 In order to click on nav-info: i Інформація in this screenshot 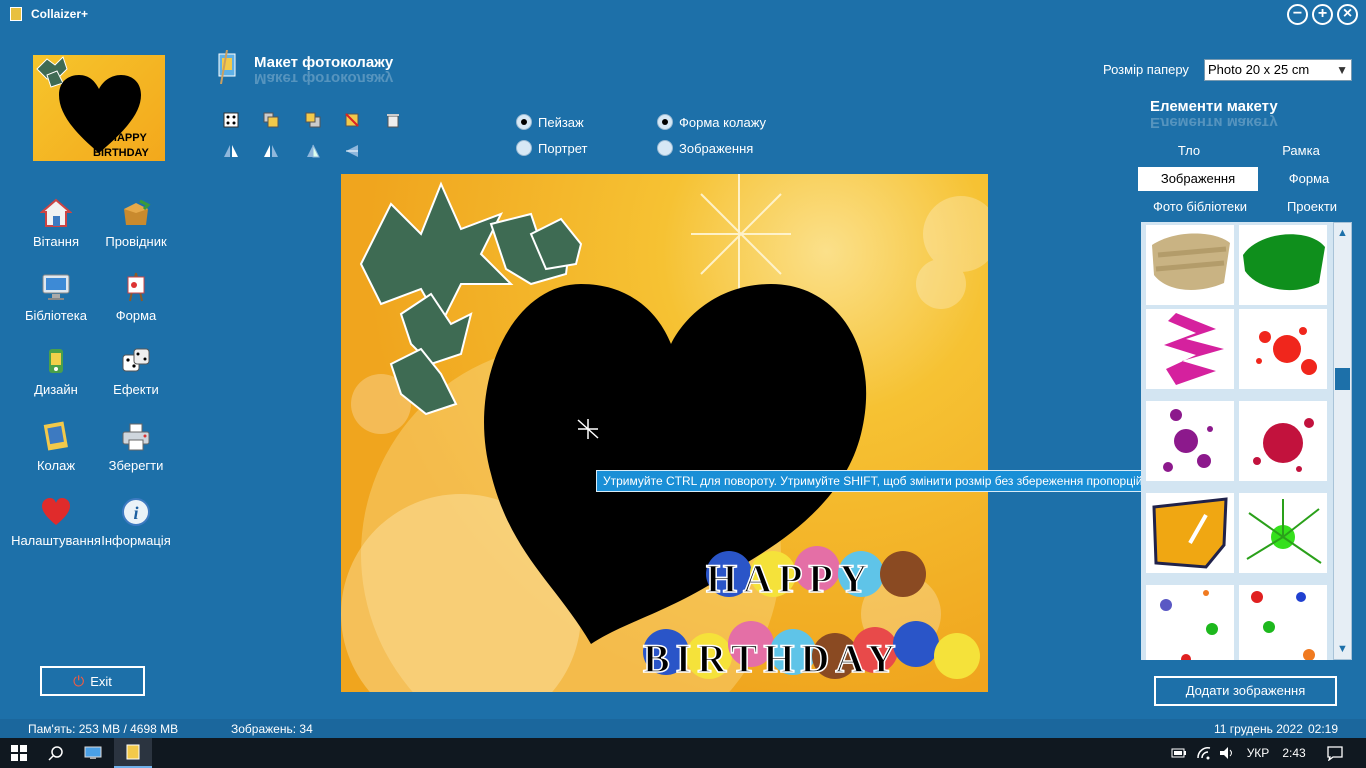, I will do `click(136, 521)`.